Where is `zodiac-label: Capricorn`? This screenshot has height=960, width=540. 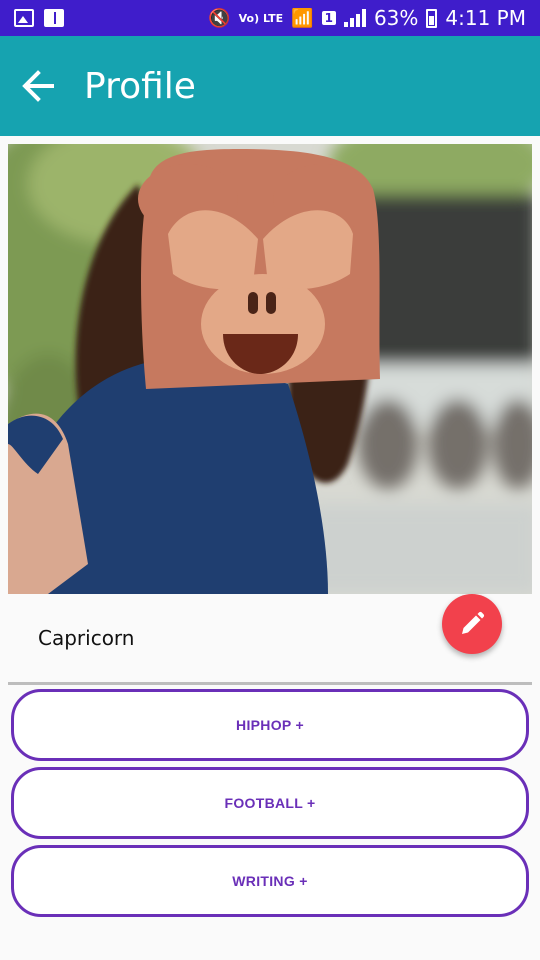 zodiac-label: Capricorn is located at coordinates (86, 638).